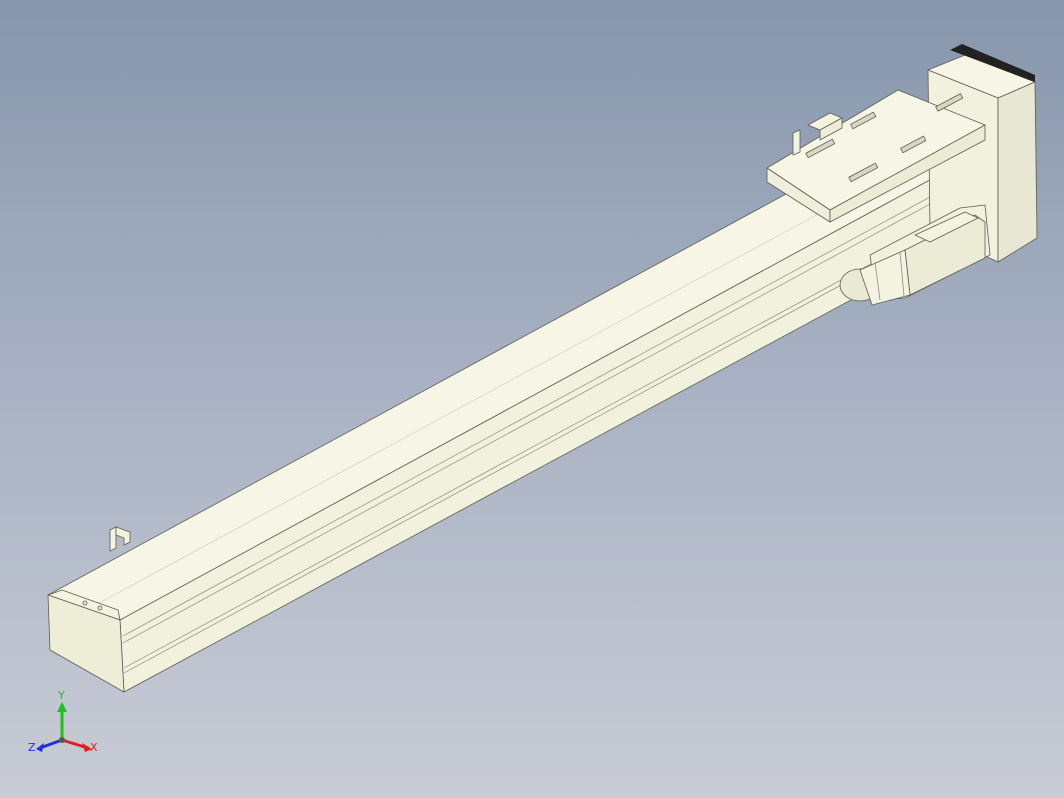 The image size is (1064, 798). Describe the element at coordinates (63, 721) in the screenshot. I see `axis-triad: Y X Z` at that location.